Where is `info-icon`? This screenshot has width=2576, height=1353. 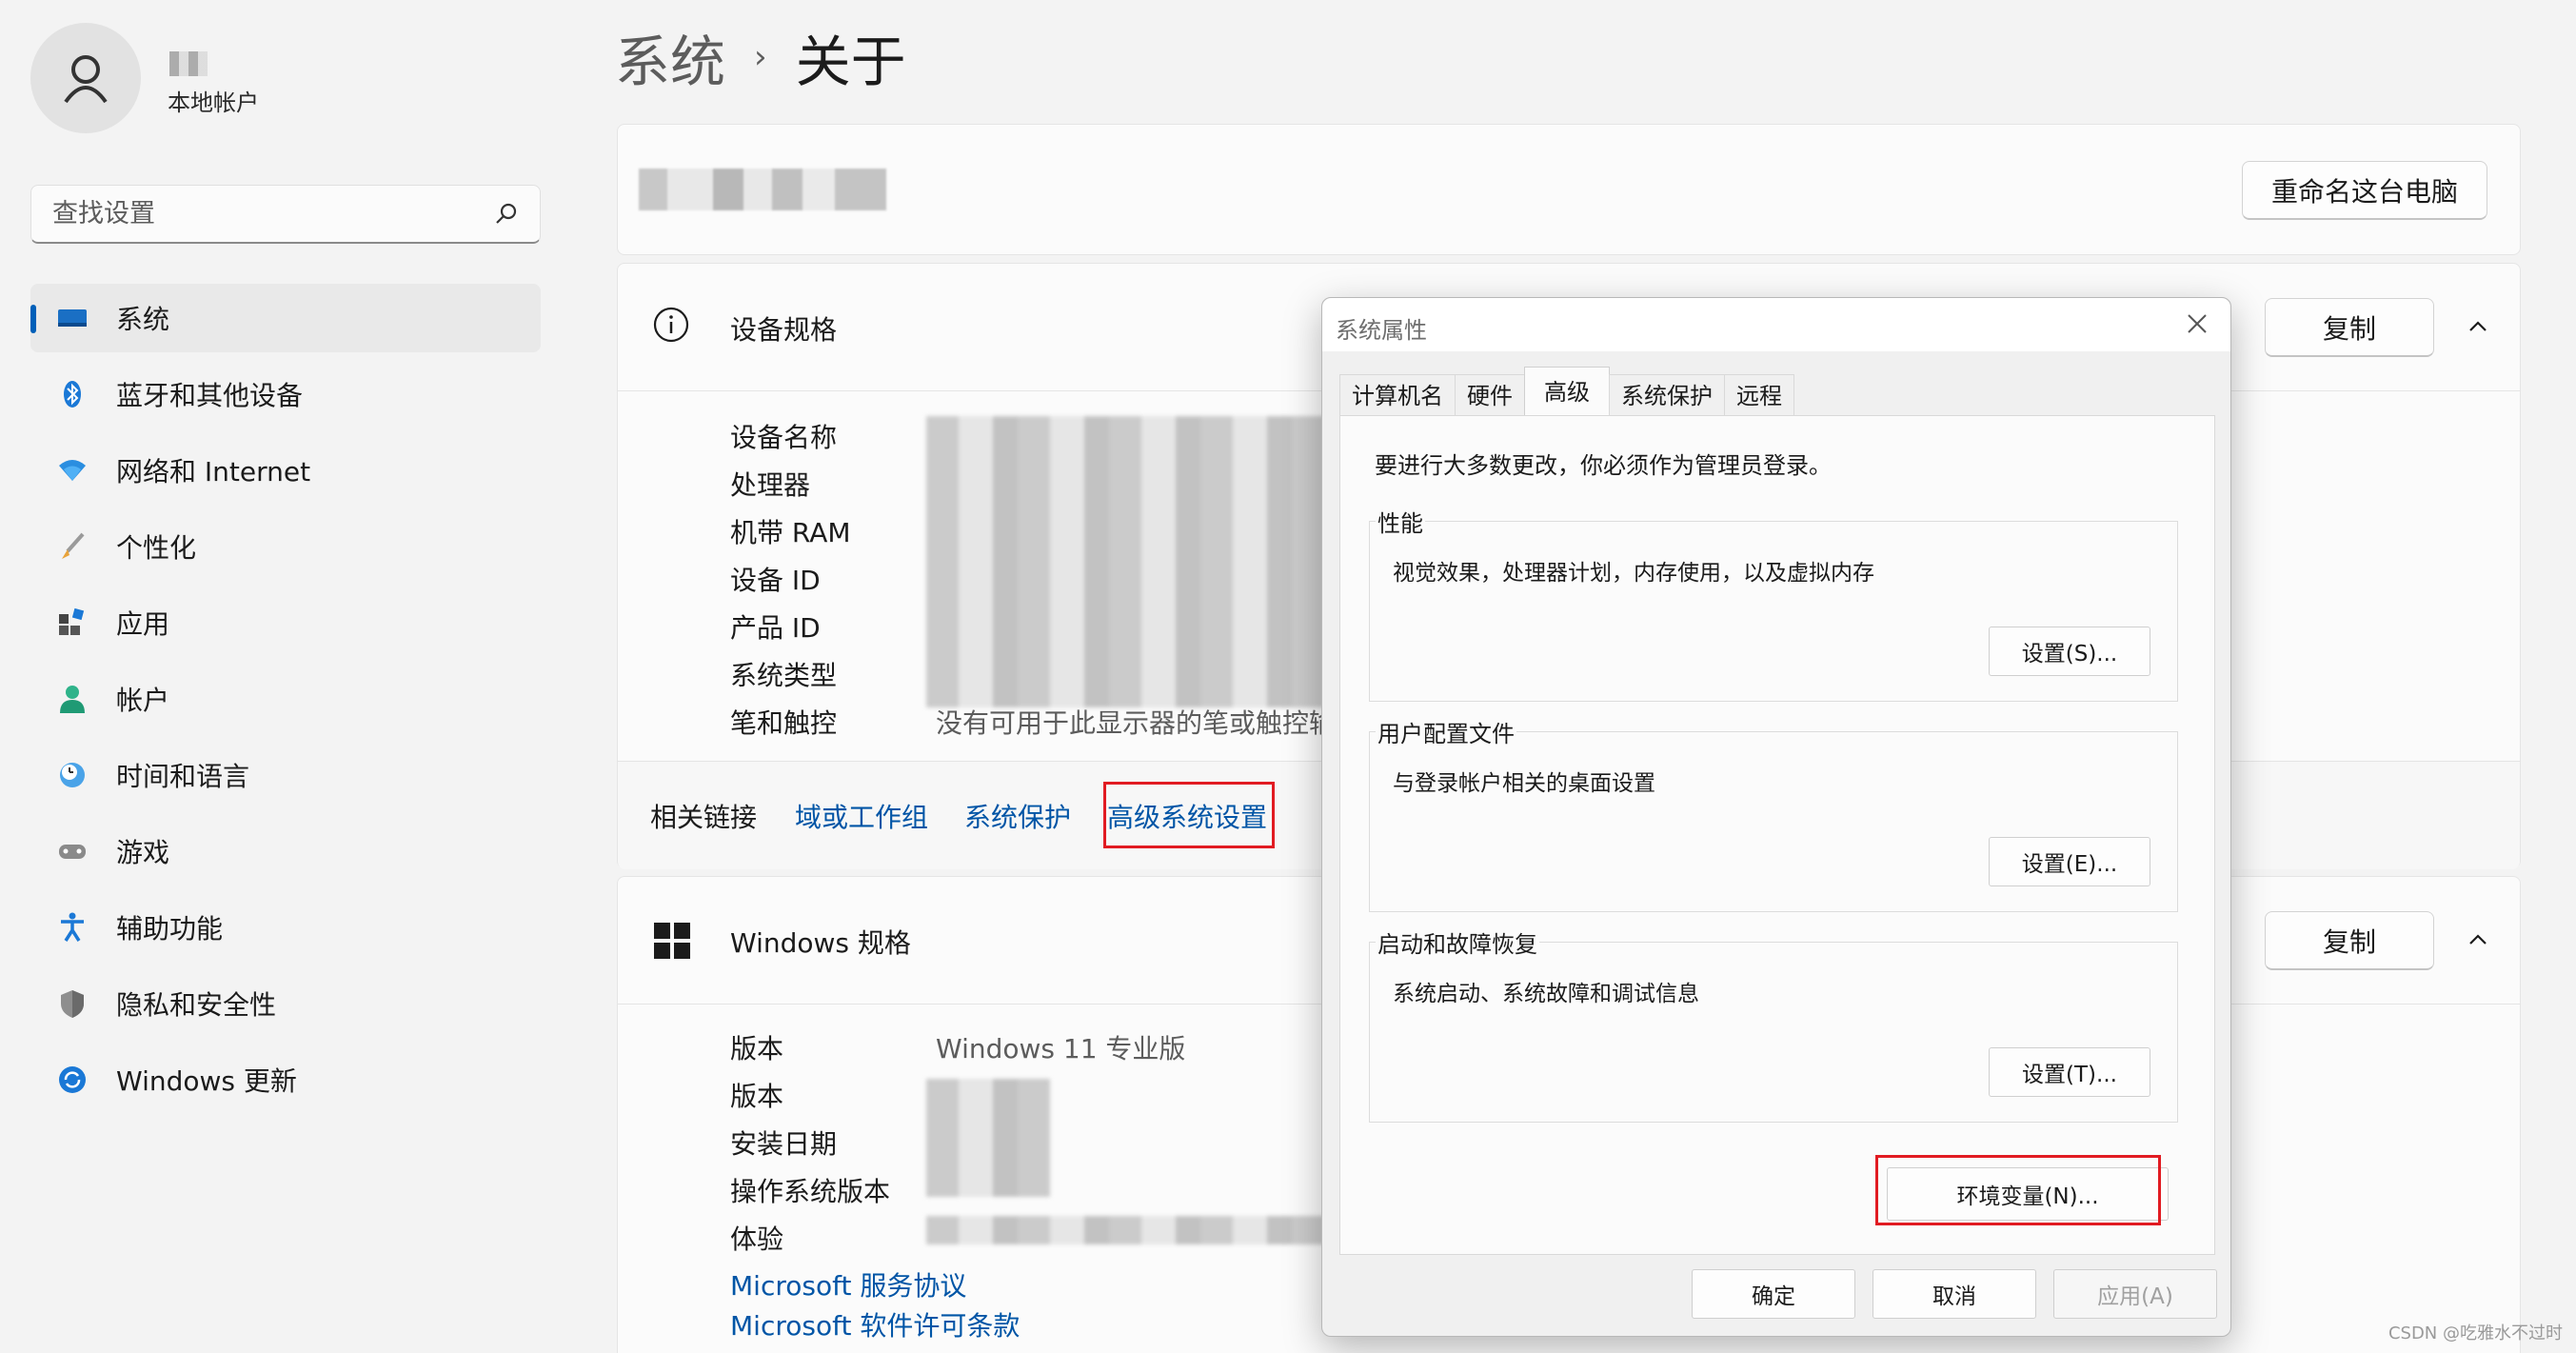 info-icon is located at coordinates (671, 325).